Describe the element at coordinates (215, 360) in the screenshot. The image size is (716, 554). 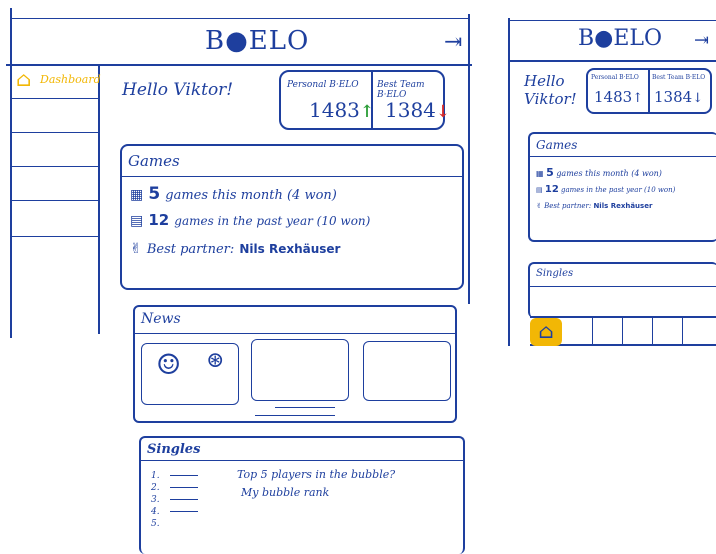
I see `ball-icon: ⊛` at that location.